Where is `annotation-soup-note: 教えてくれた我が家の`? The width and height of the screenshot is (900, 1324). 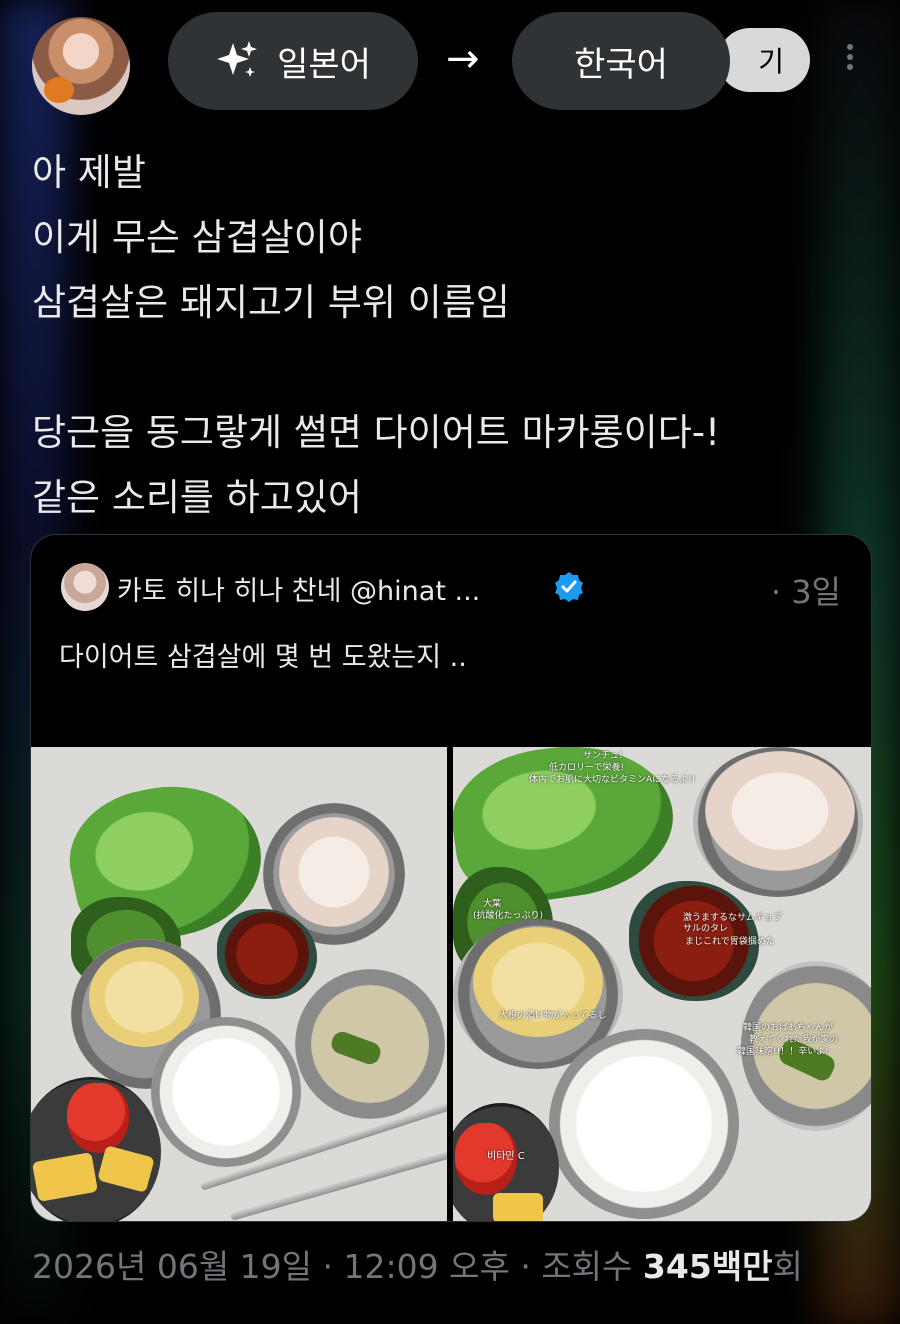 annotation-soup-note: 教えてくれた我が家の is located at coordinates (794, 1040).